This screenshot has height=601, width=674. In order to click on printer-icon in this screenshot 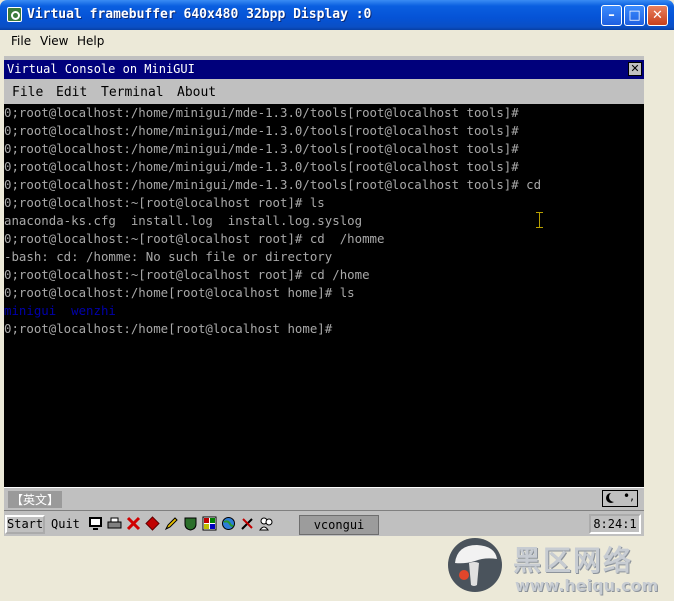, I will do `click(114, 523)`.